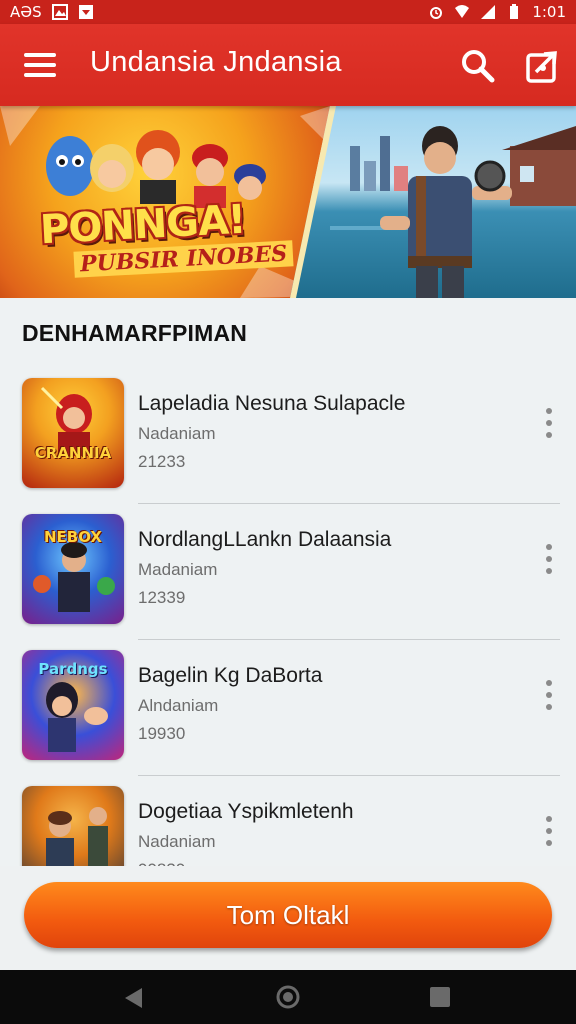  What do you see at coordinates (162, 597) in the screenshot?
I see `item-number: 12339` at bounding box center [162, 597].